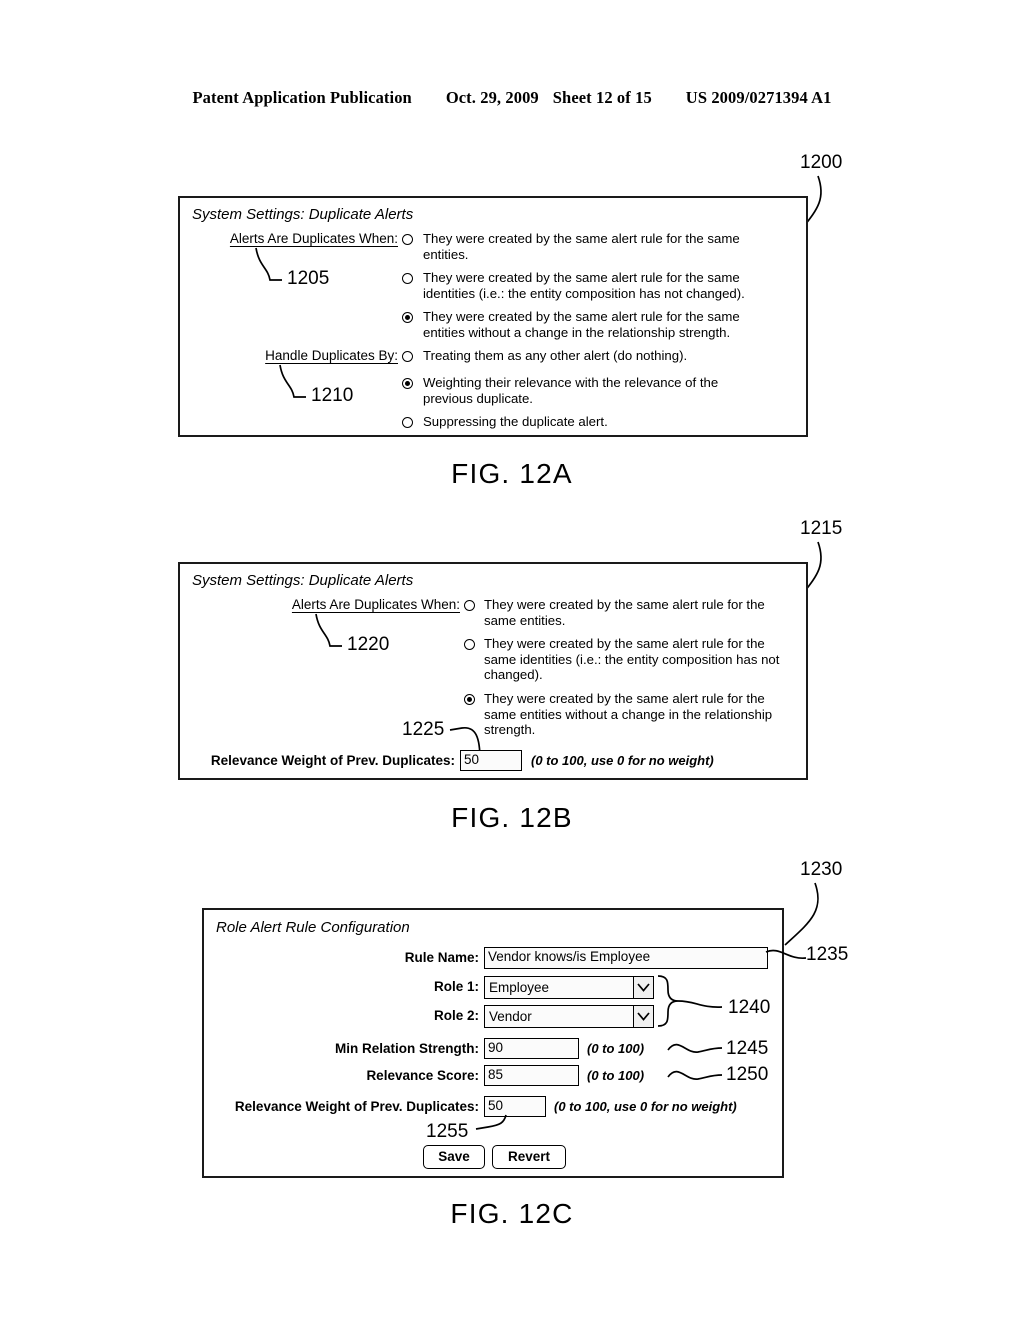  I want to click on label-relevance-weight-prev-duplicates-c: Relevance Weight of Prev. Duplicates:, so click(356, 1106).